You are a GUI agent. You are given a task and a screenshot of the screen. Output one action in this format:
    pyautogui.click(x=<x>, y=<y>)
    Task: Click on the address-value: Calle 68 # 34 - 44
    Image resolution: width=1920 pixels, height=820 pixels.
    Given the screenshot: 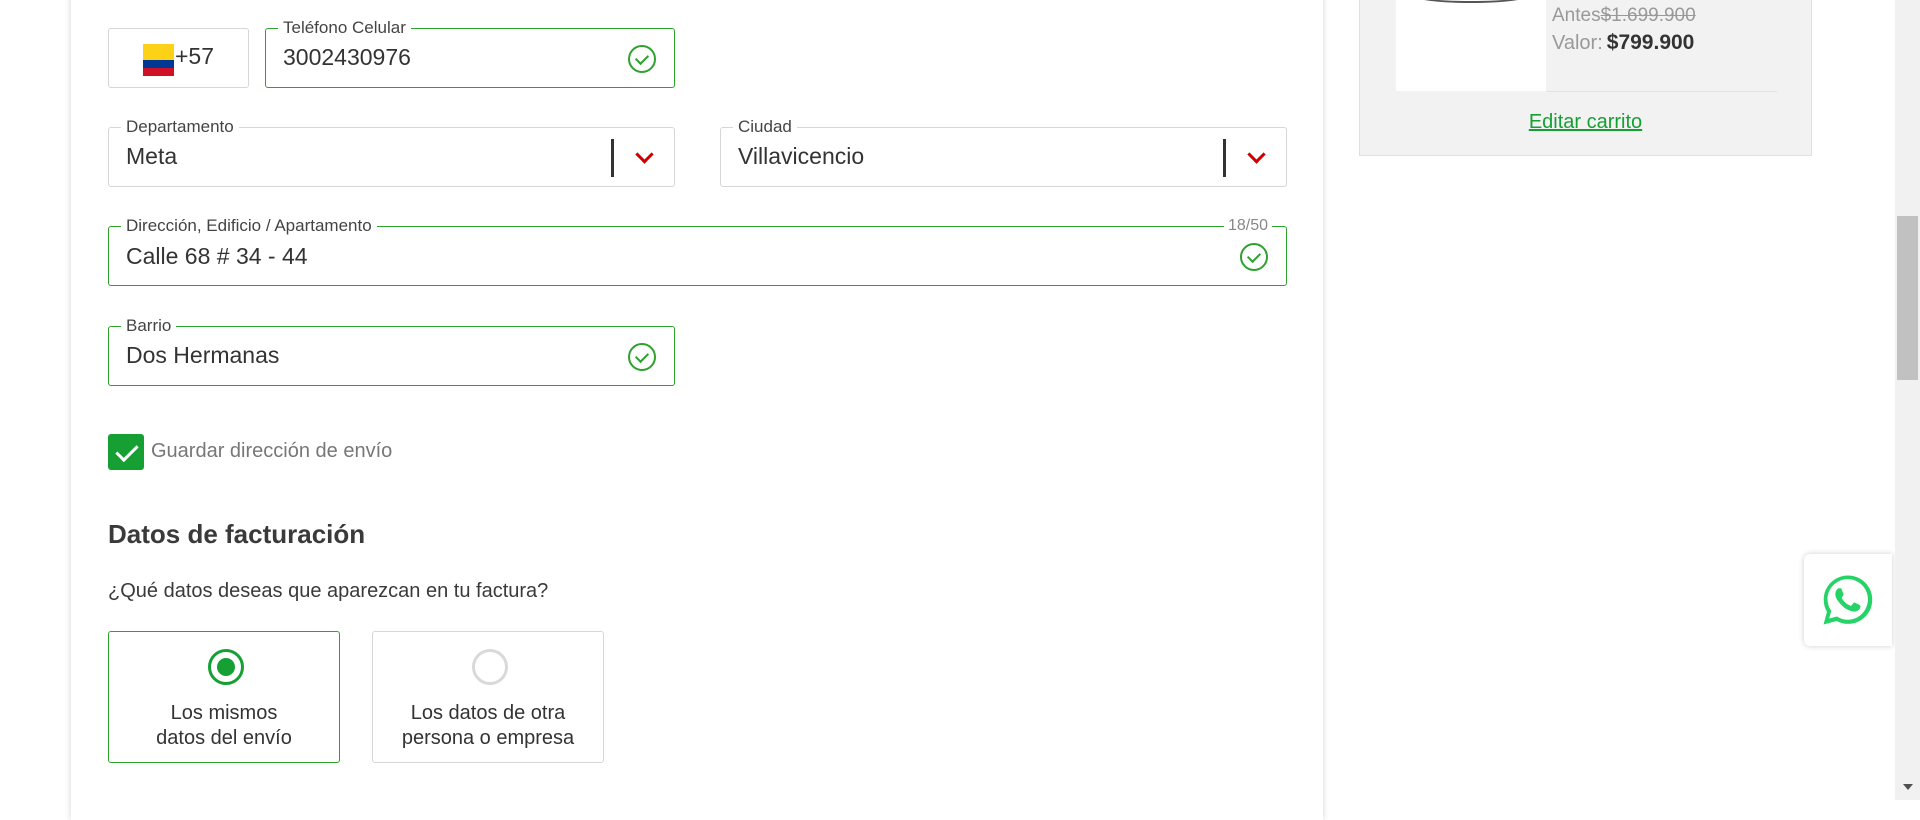 What is the action you would take?
    pyautogui.click(x=217, y=256)
    